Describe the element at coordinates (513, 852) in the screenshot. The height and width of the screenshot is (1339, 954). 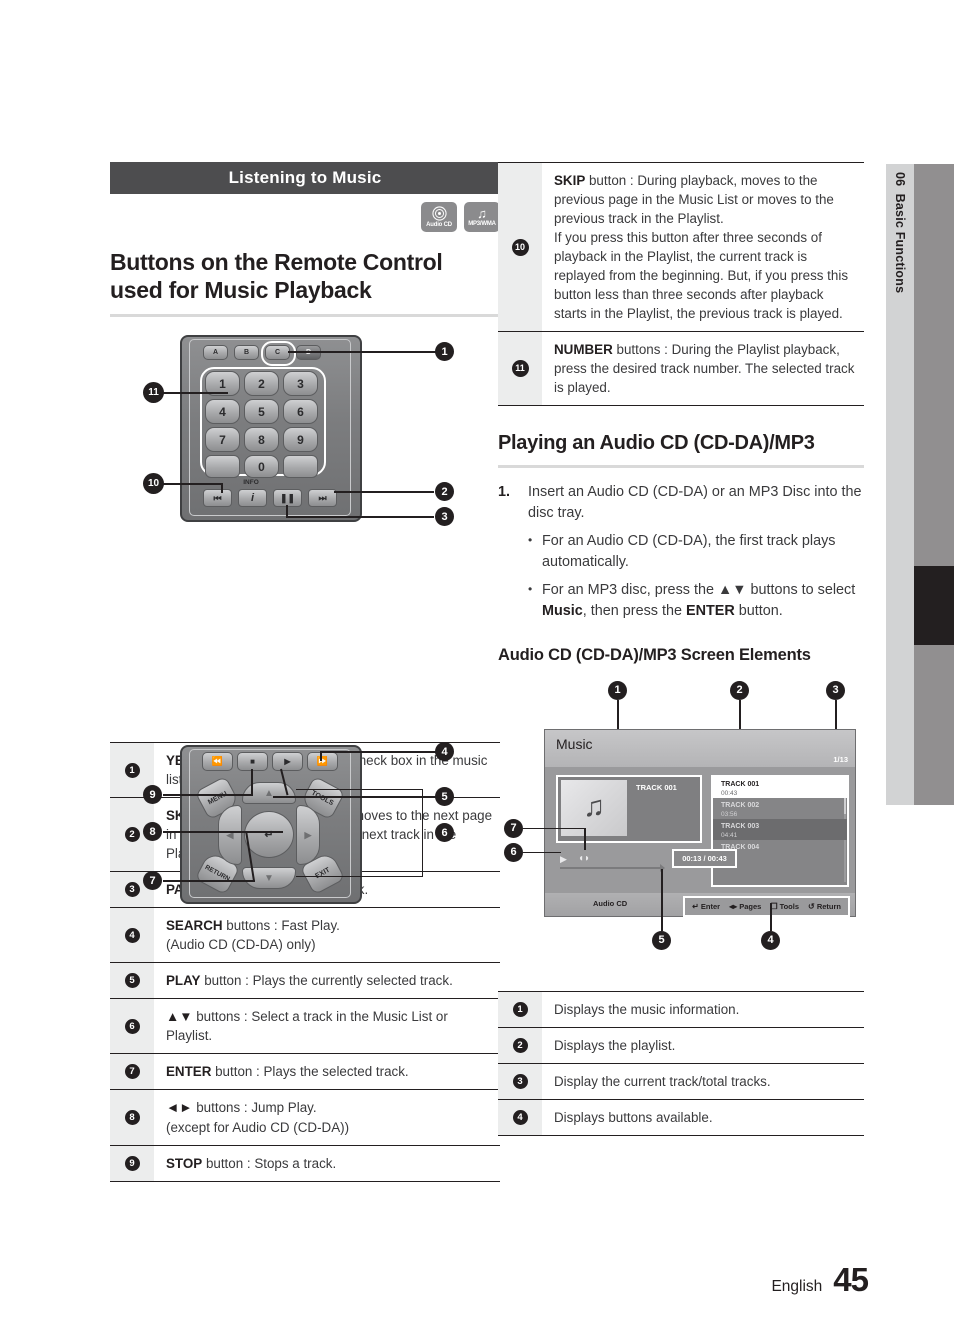
I see `screen-callout-6: 6` at that location.